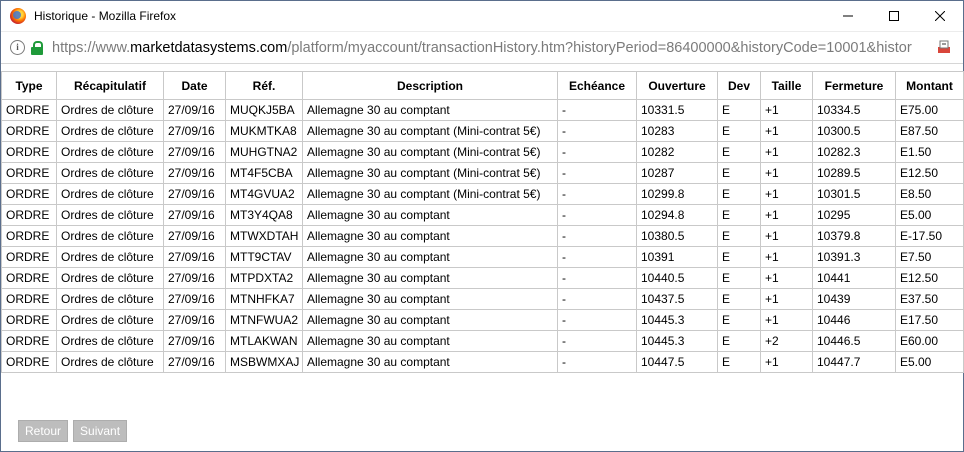 Image resolution: width=964 pixels, height=452 pixels. Describe the element at coordinates (677, 362) in the screenshot. I see `cell-ouverture: 10447.5` at that location.